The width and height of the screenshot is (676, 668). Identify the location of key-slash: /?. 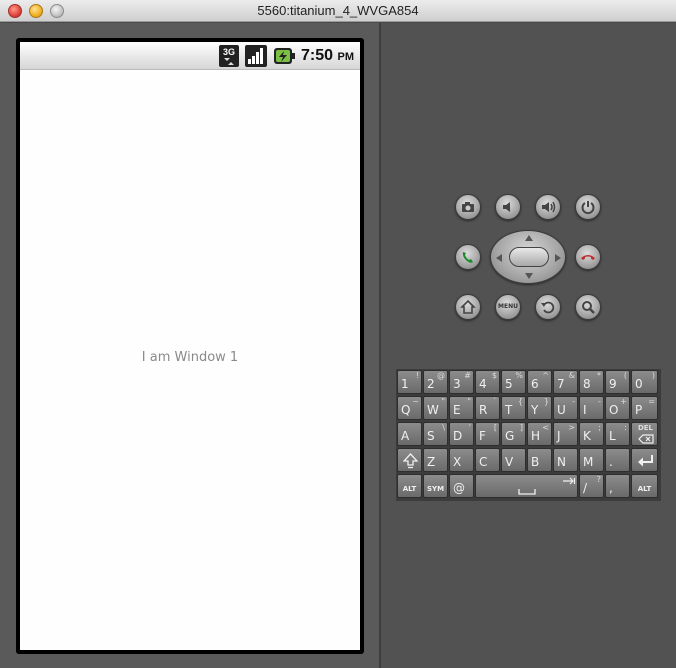
(591, 486).